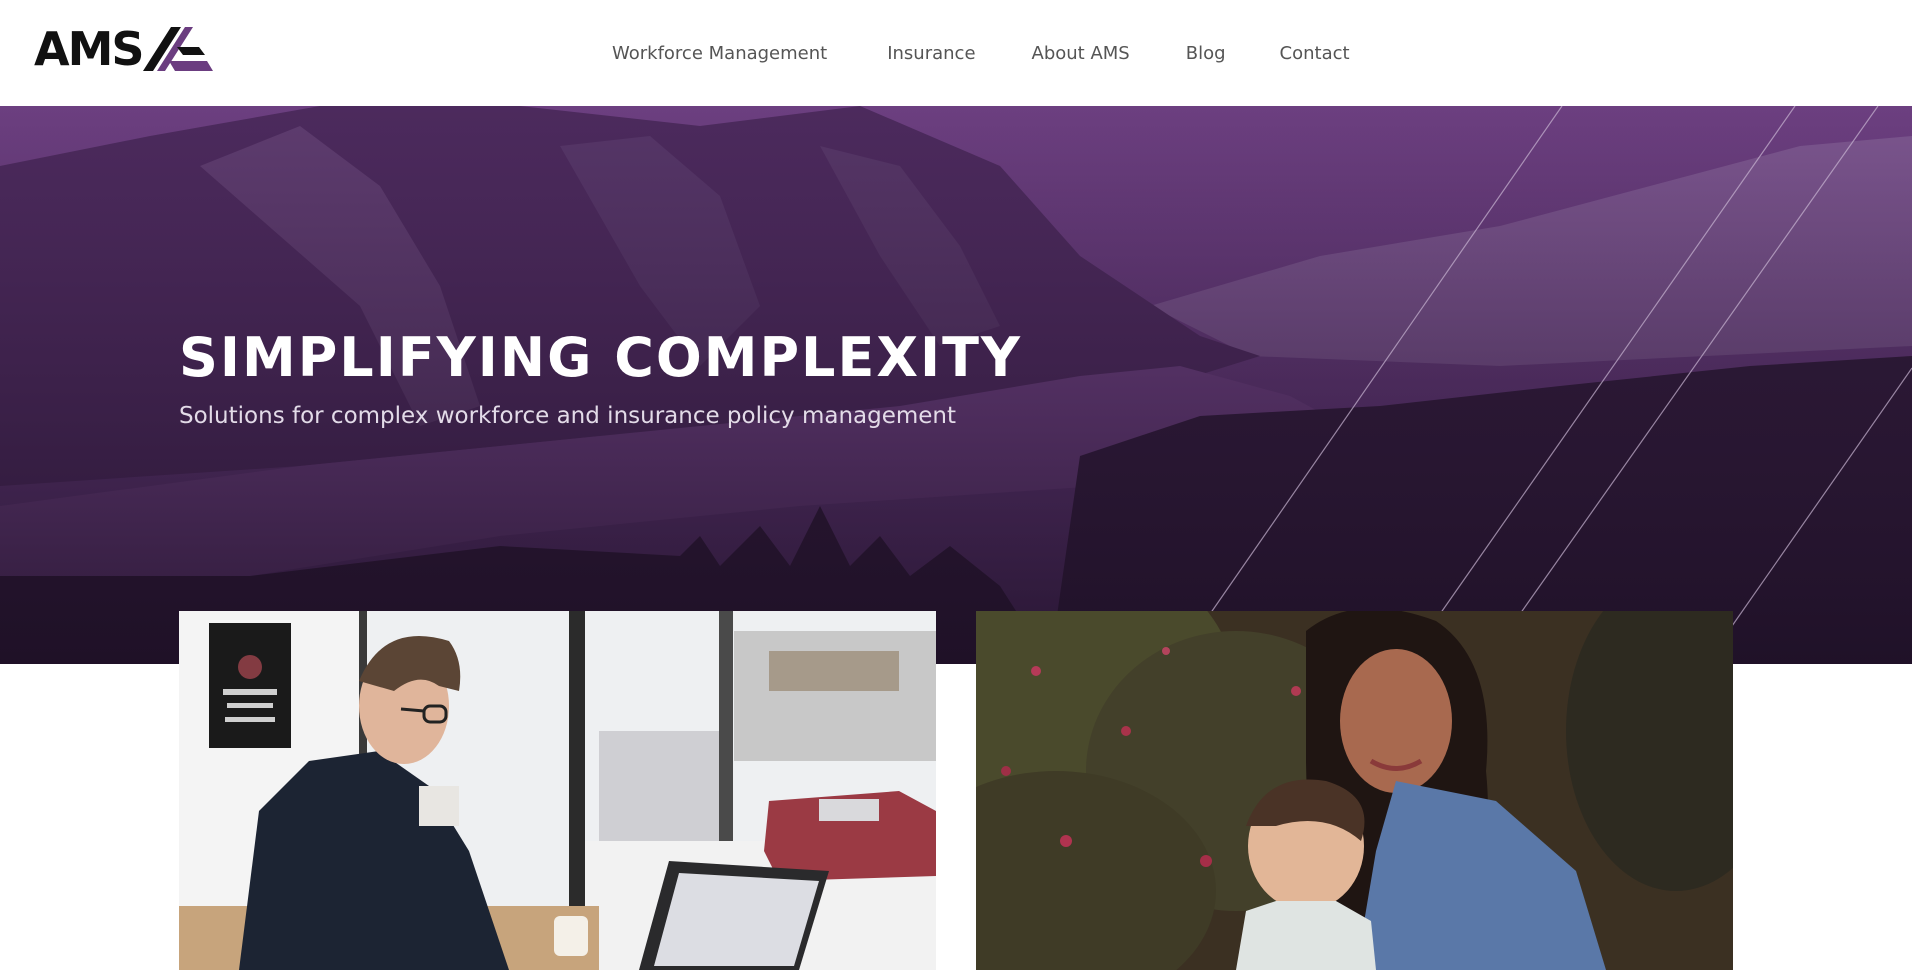  What do you see at coordinates (1081, 53) in the screenshot?
I see `nav-about-ams: About AMS` at bounding box center [1081, 53].